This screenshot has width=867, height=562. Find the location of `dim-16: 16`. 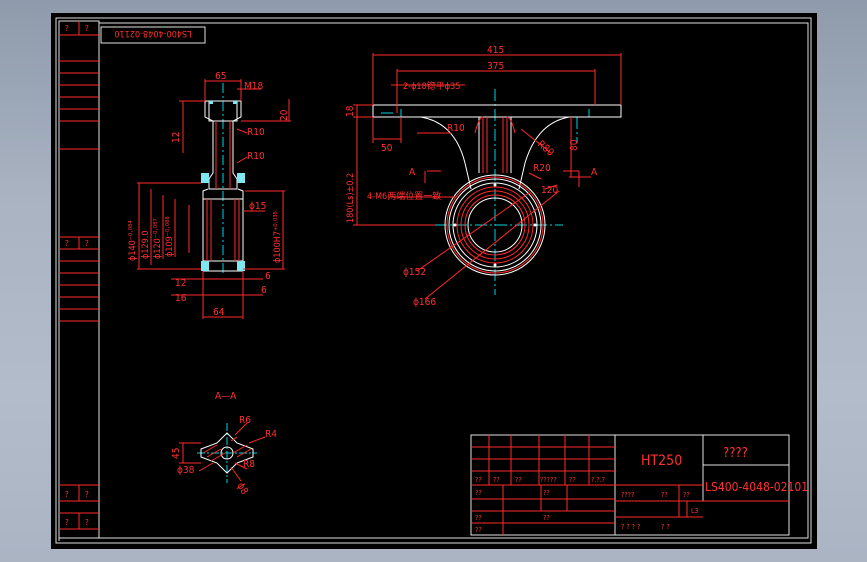

dim-16: 16 is located at coordinates (181, 298).